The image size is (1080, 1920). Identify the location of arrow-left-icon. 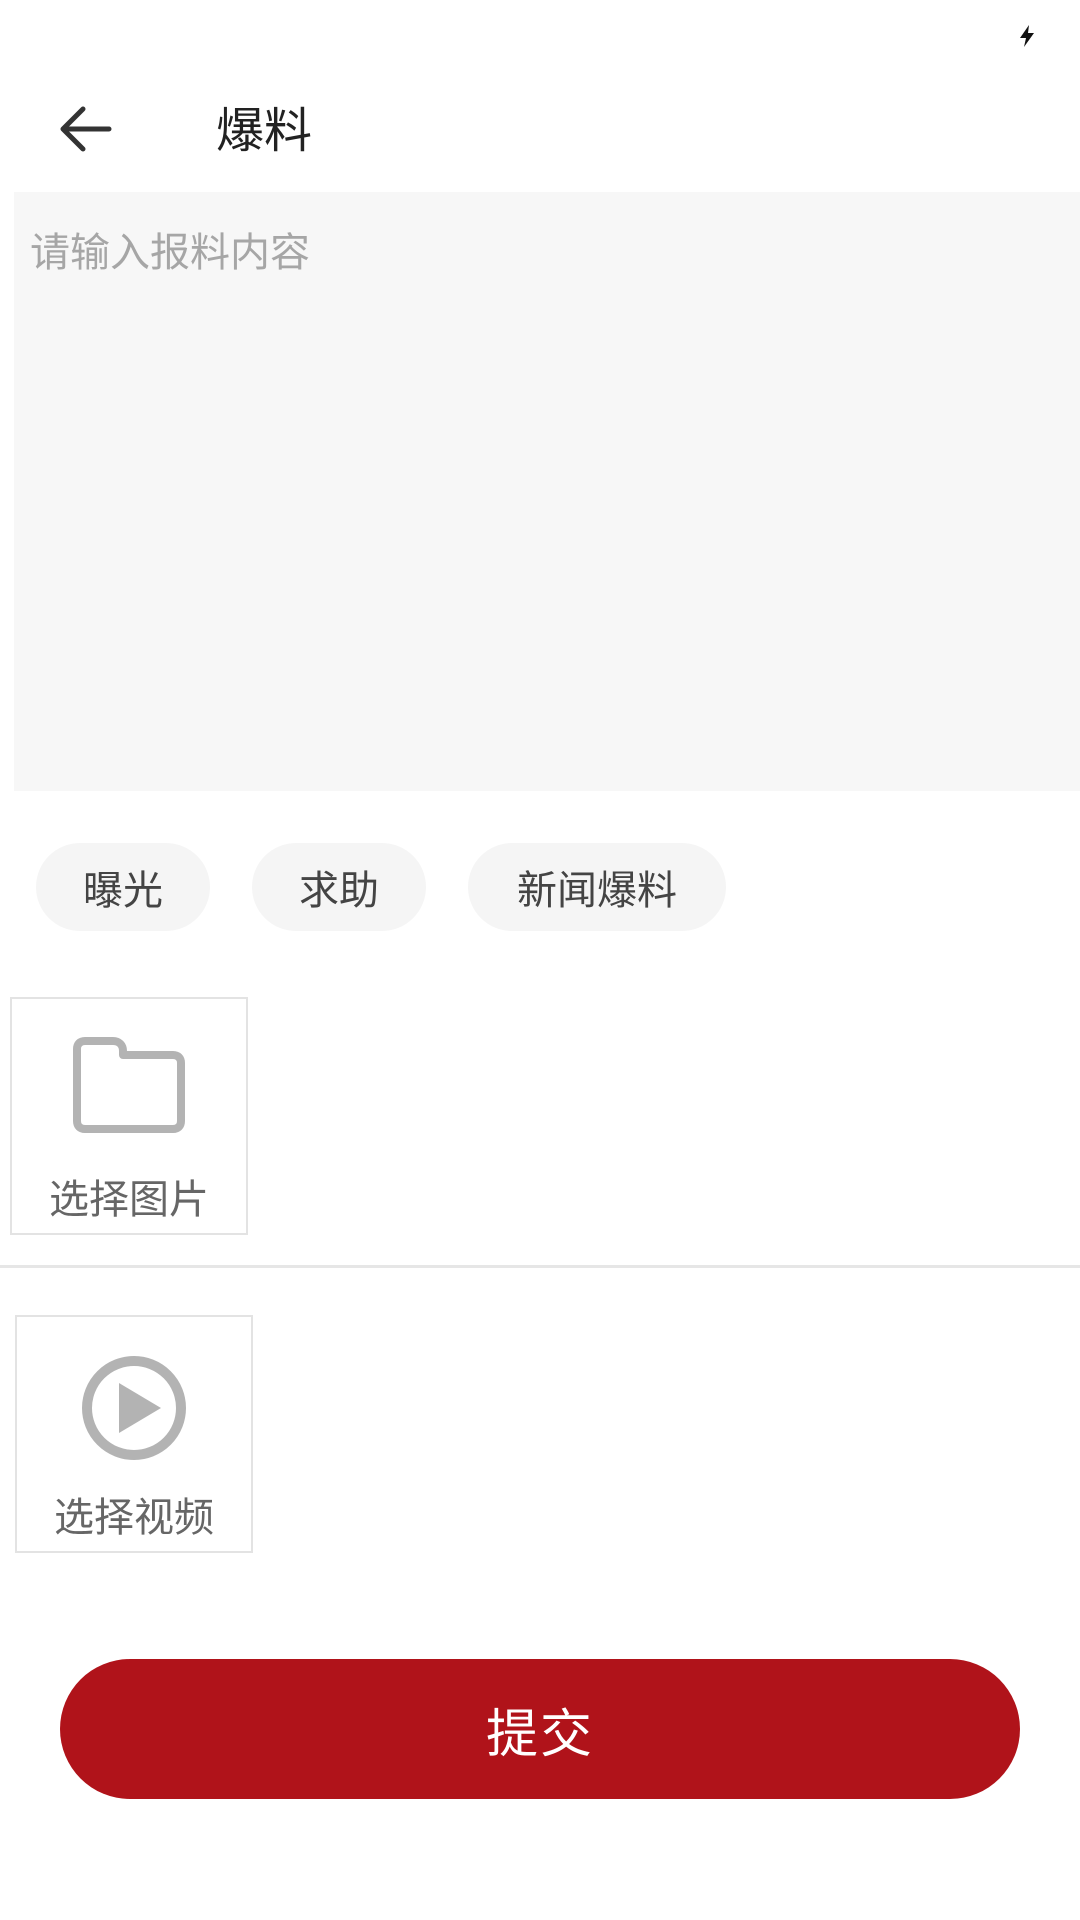
(85, 131).